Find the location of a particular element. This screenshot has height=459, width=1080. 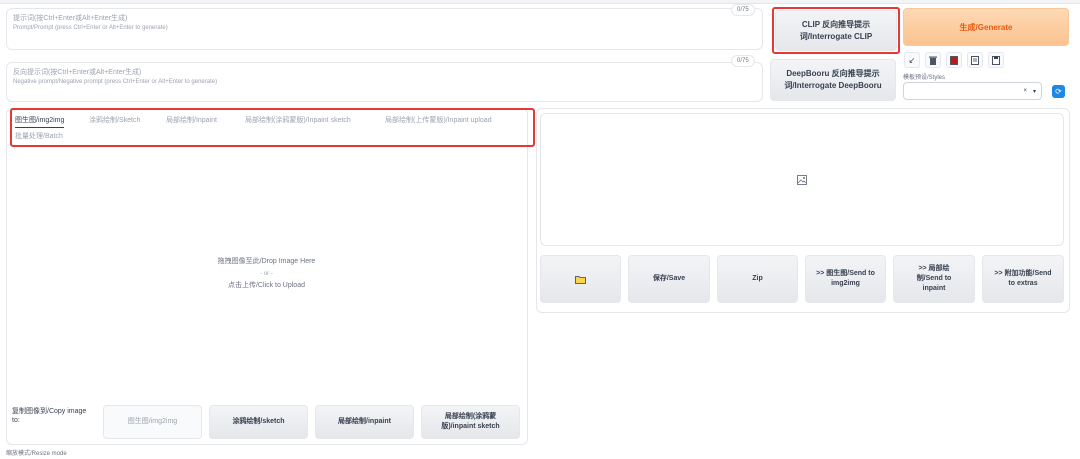

styles-dropdown: × ▾ is located at coordinates (972, 91).